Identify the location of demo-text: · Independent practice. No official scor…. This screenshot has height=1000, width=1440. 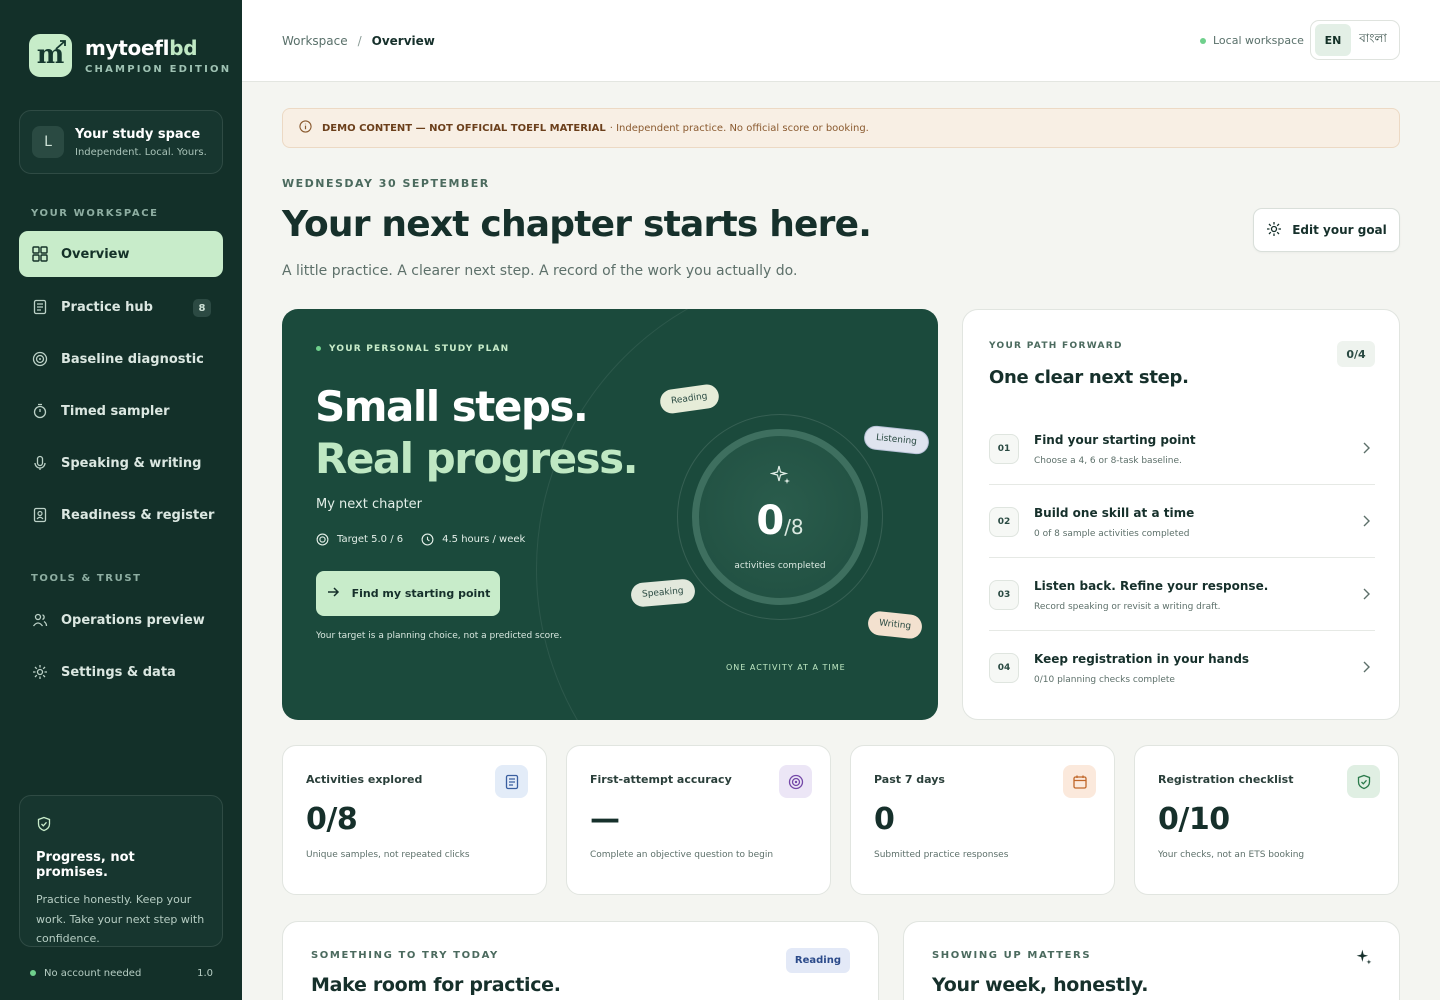
(739, 128).